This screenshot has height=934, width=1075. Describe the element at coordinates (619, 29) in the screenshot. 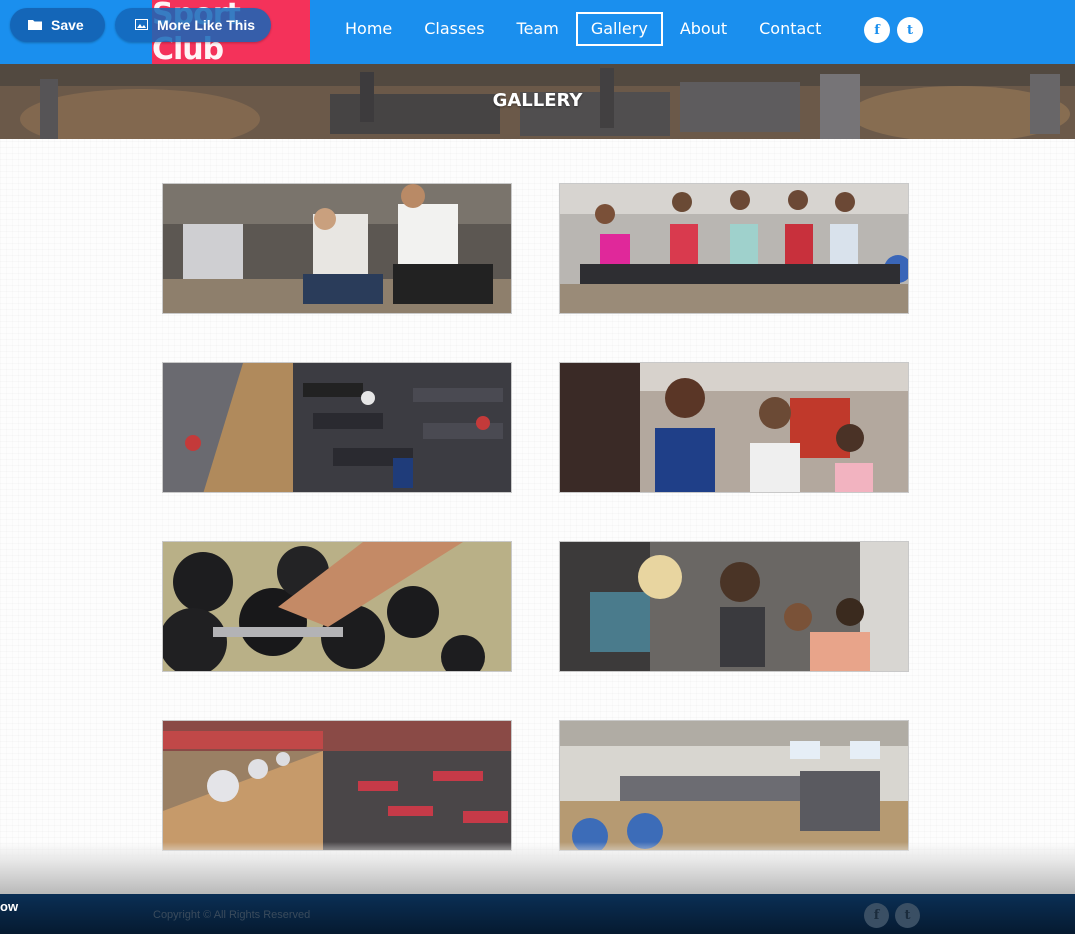

I see `nav-gallery: Gallery` at that location.